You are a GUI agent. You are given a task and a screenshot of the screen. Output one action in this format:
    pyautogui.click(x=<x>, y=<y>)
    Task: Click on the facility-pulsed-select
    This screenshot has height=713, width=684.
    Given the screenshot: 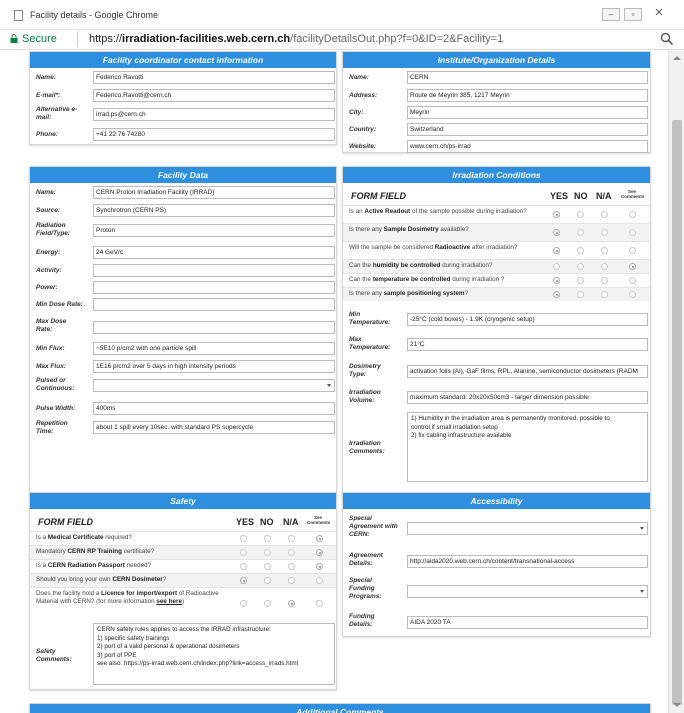 What is the action you would take?
    pyautogui.click(x=214, y=385)
    